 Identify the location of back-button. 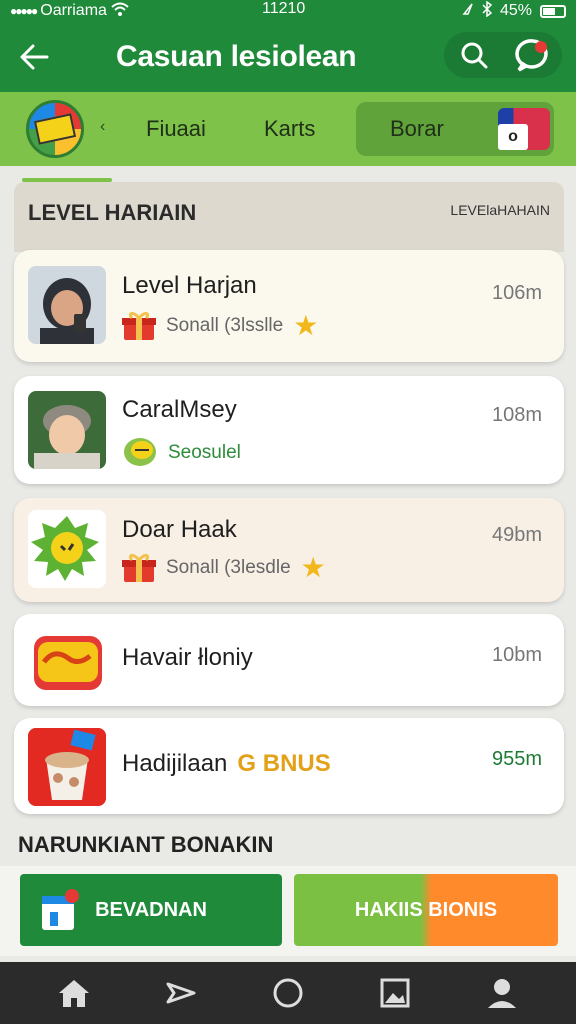
(34, 57).